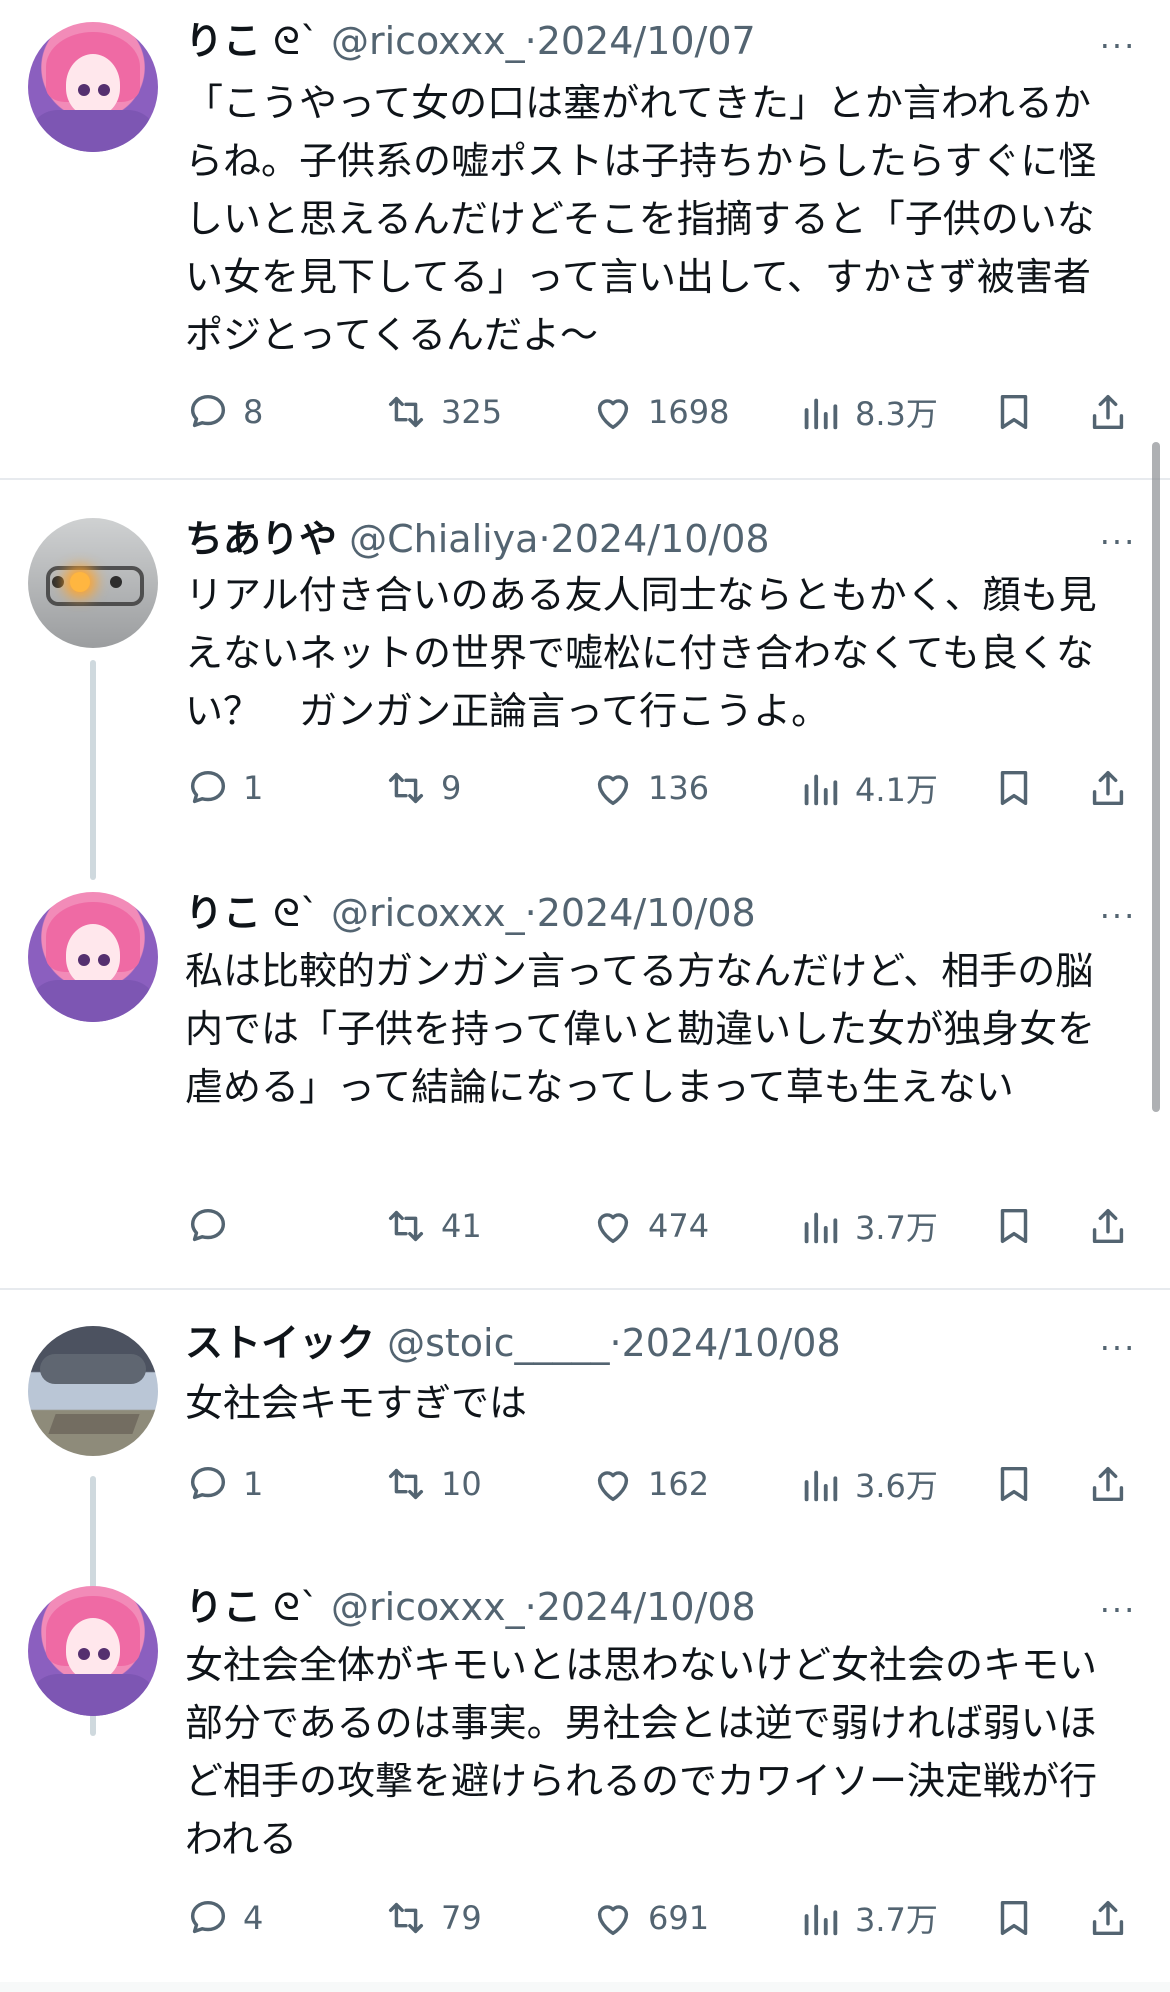 The width and height of the screenshot is (1170, 1992). I want to click on reply-button: 8, so click(224, 412).